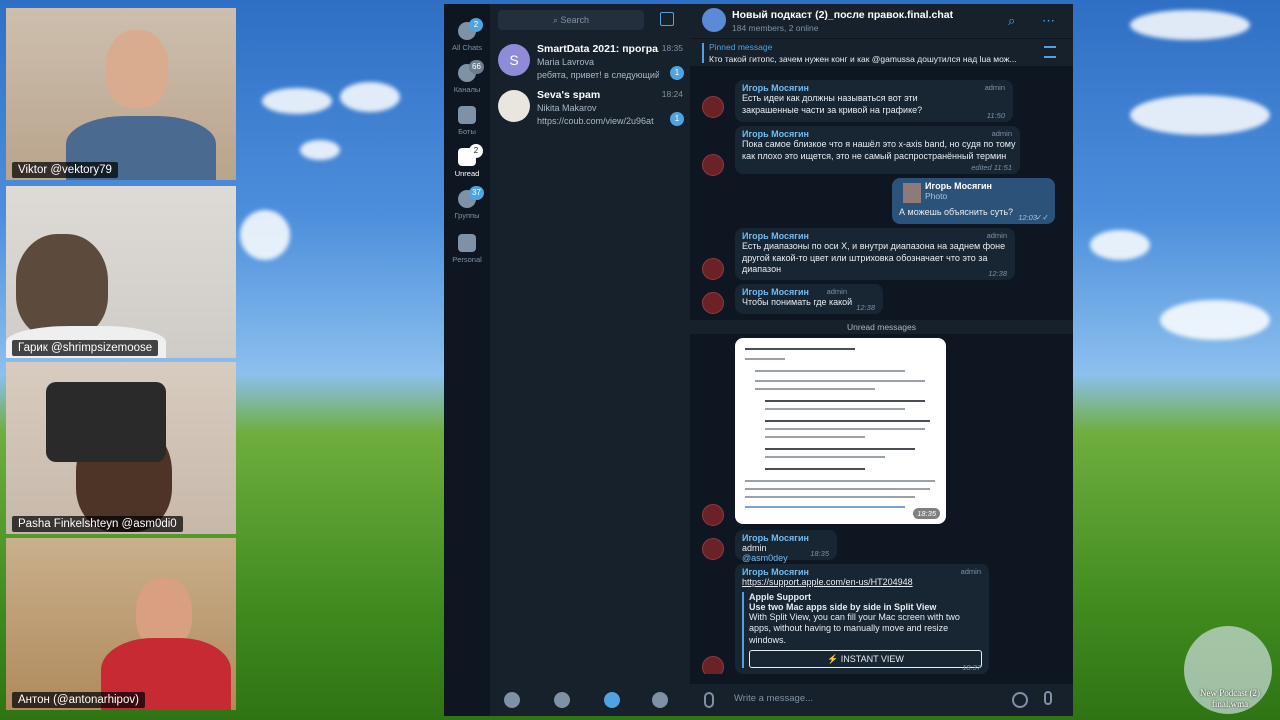  Describe the element at coordinates (709, 700) in the screenshot. I see `attach-icon` at that location.